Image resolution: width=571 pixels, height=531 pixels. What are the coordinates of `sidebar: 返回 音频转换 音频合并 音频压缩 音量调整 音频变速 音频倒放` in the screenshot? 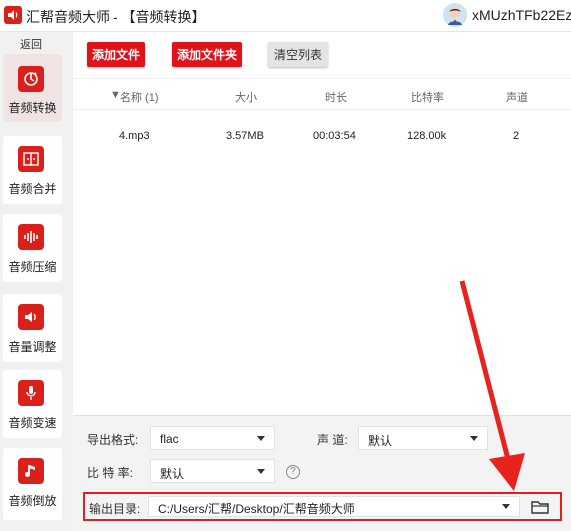 It's located at (35, 281).